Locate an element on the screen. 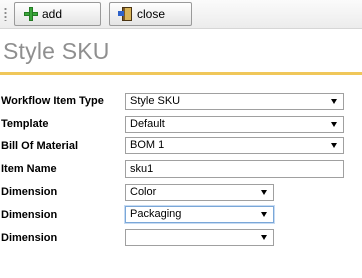  close-button-label: close is located at coordinates (151, 14).